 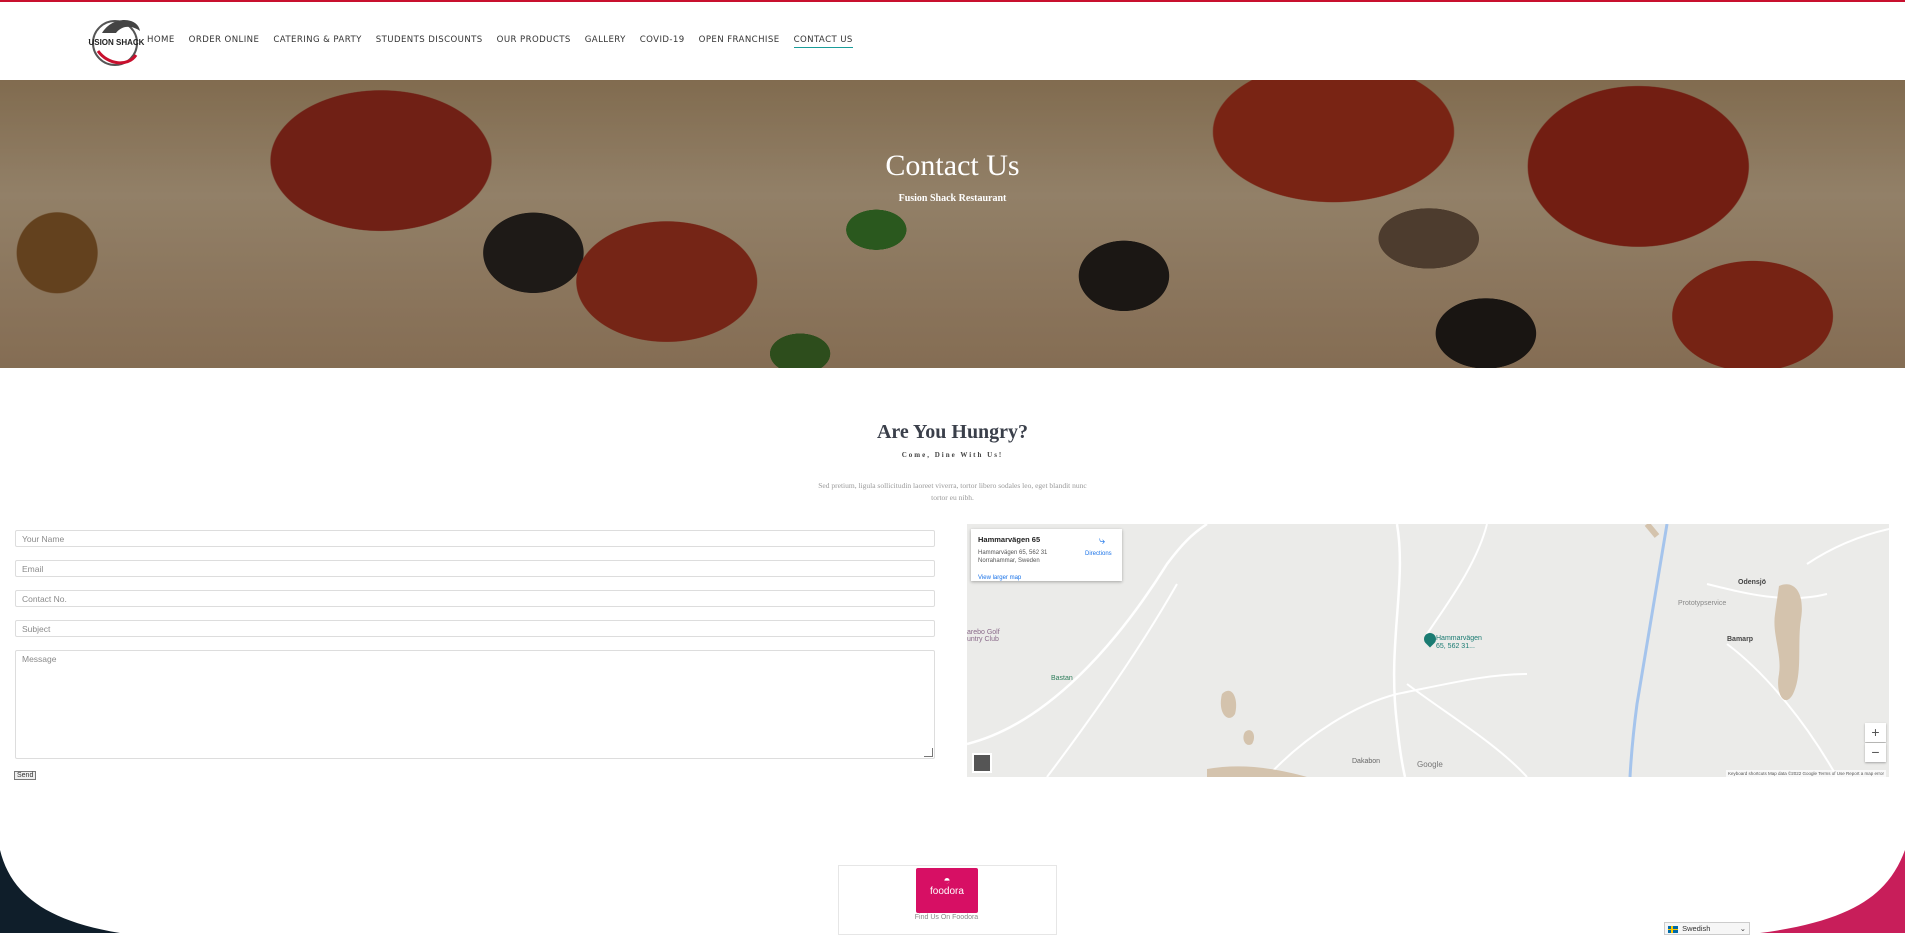 What do you see at coordinates (662, 41) in the screenshot?
I see `nav-covid-19: COVID-19` at bounding box center [662, 41].